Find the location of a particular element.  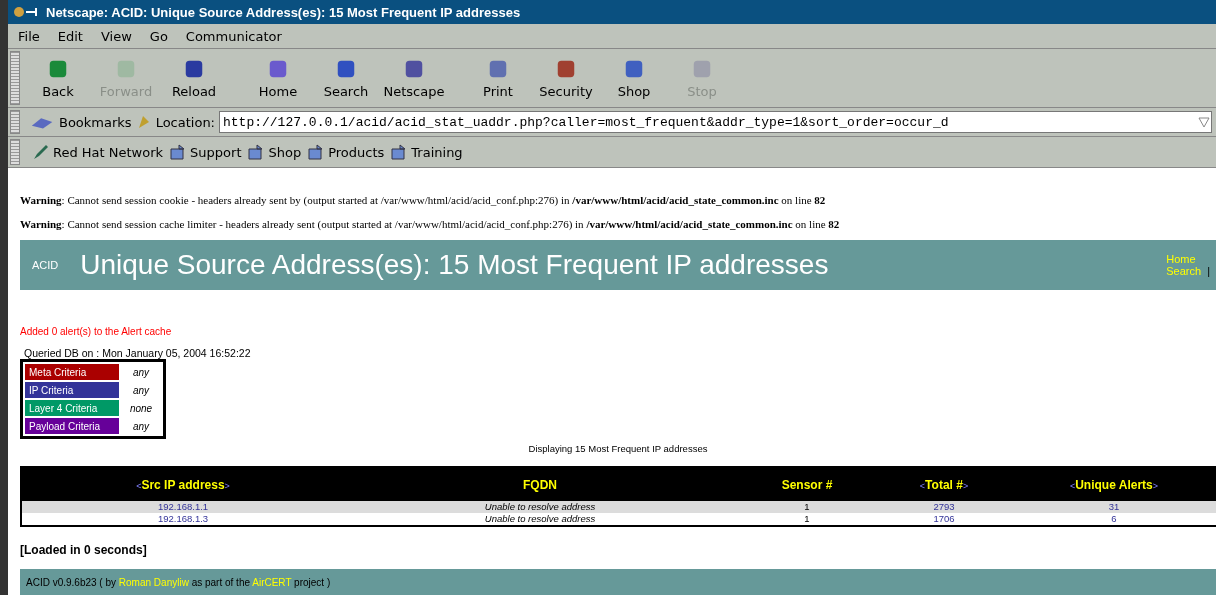

toolbar-button: Search is located at coordinates (346, 78).